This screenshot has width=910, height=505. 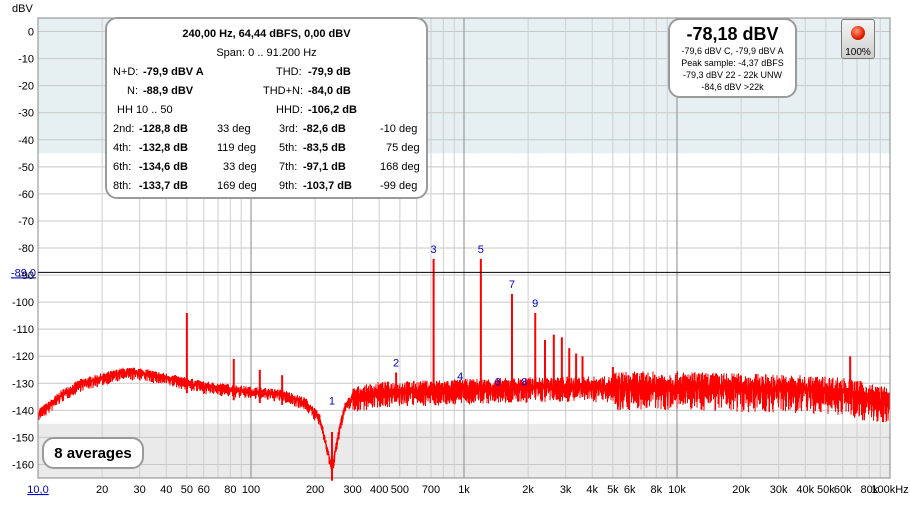 I want to click on x-tick-label: 8k, so click(x=657, y=490).